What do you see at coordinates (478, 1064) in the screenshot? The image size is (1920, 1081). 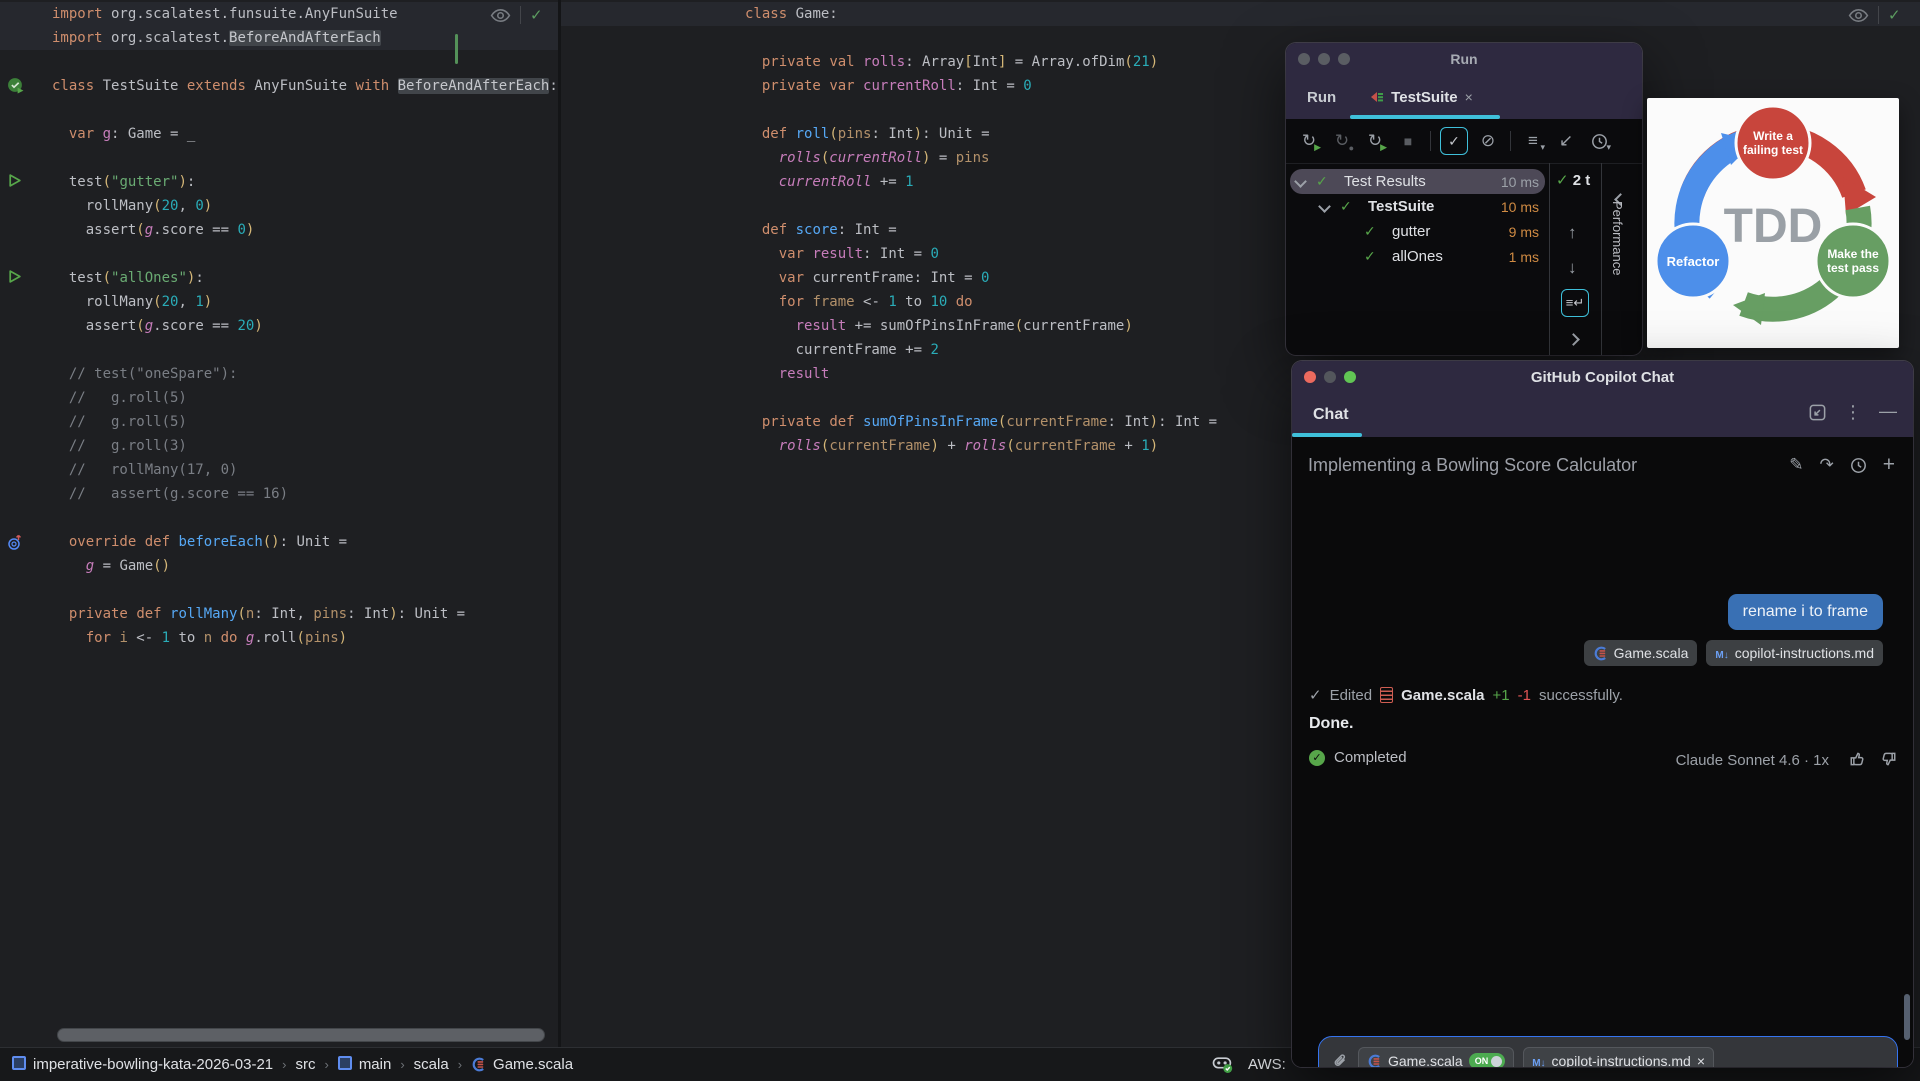 I see `scala-icon` at bounding box center [478, 1064].